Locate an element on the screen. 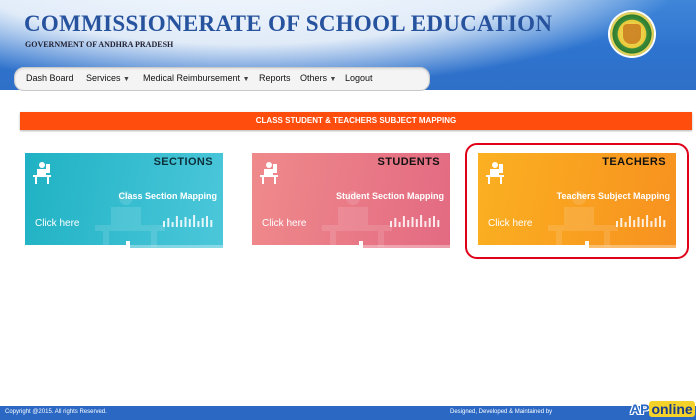 The height and width of the screenshot is (420, 696). banner-title: CLASS STUDENT & TEACHERS SUBJECT MAPPING is located at coordinates (356, 120).